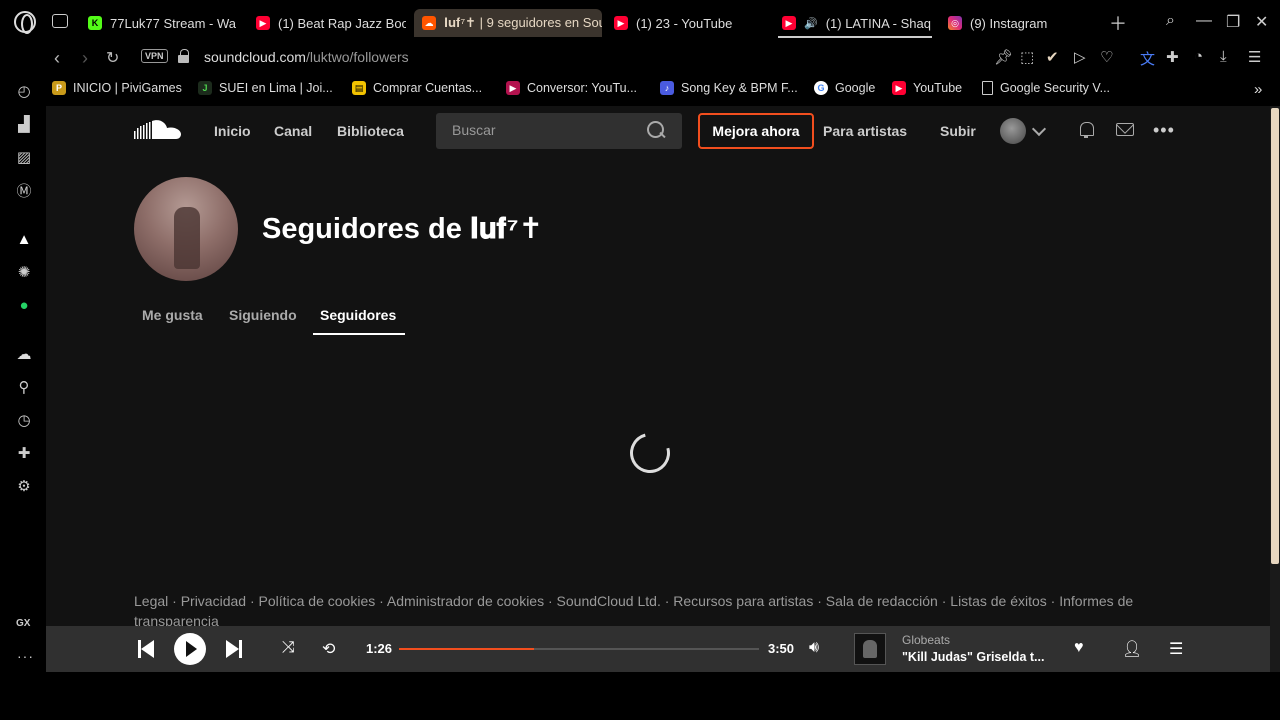 The width and height of the screenshot is (1280, 720). I want to click on previous-track-icon, so click(146, 649).